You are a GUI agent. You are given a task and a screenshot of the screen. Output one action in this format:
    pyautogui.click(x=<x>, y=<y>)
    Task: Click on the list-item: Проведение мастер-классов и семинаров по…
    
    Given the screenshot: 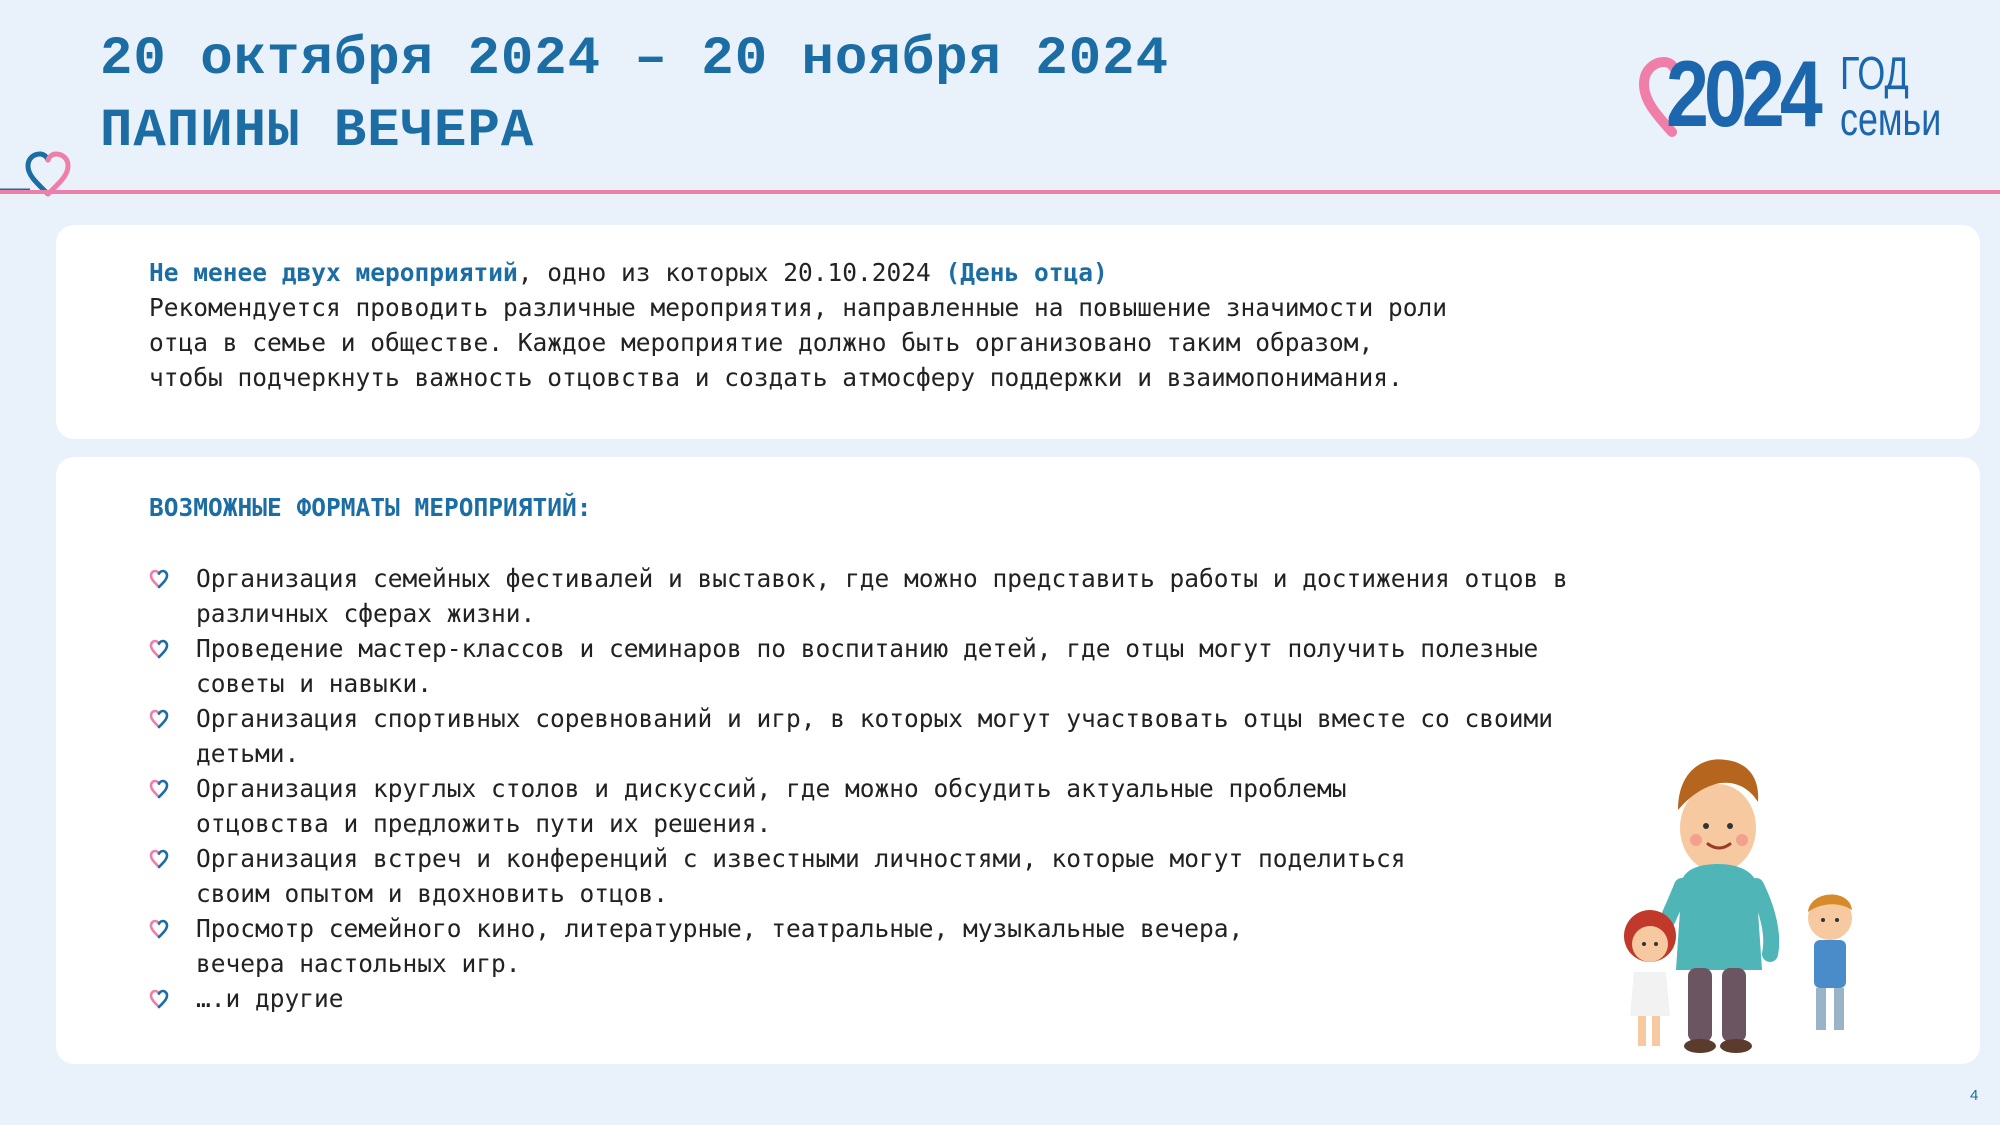 What is the action you would take?
    pyautogui.click(x=858, y=666)
    